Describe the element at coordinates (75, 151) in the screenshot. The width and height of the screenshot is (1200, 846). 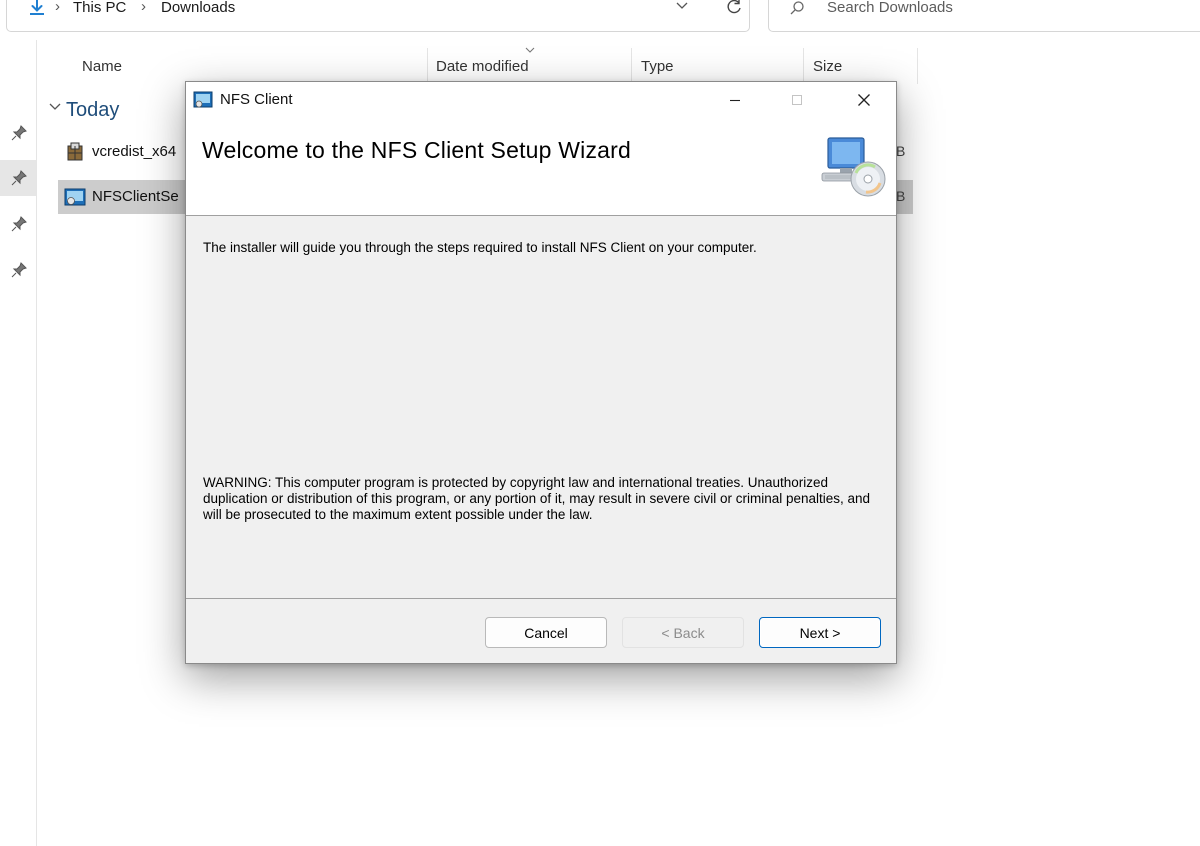
I see `installer-package-icon` at that location.